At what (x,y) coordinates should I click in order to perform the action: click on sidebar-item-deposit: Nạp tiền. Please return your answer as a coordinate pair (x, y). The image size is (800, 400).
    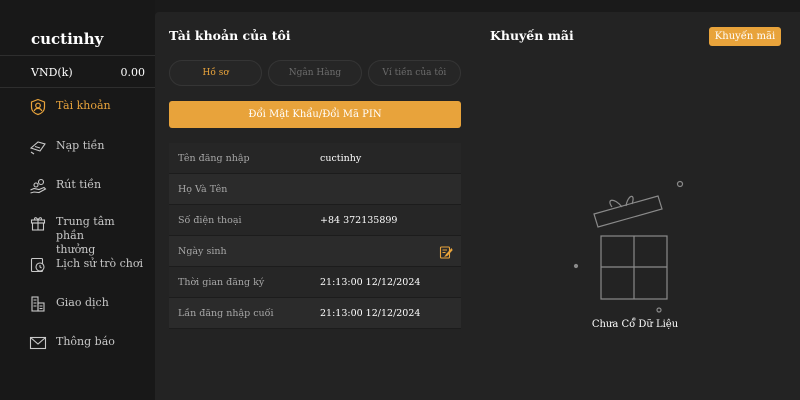
    Looking at the image, I should click on (66, 147).